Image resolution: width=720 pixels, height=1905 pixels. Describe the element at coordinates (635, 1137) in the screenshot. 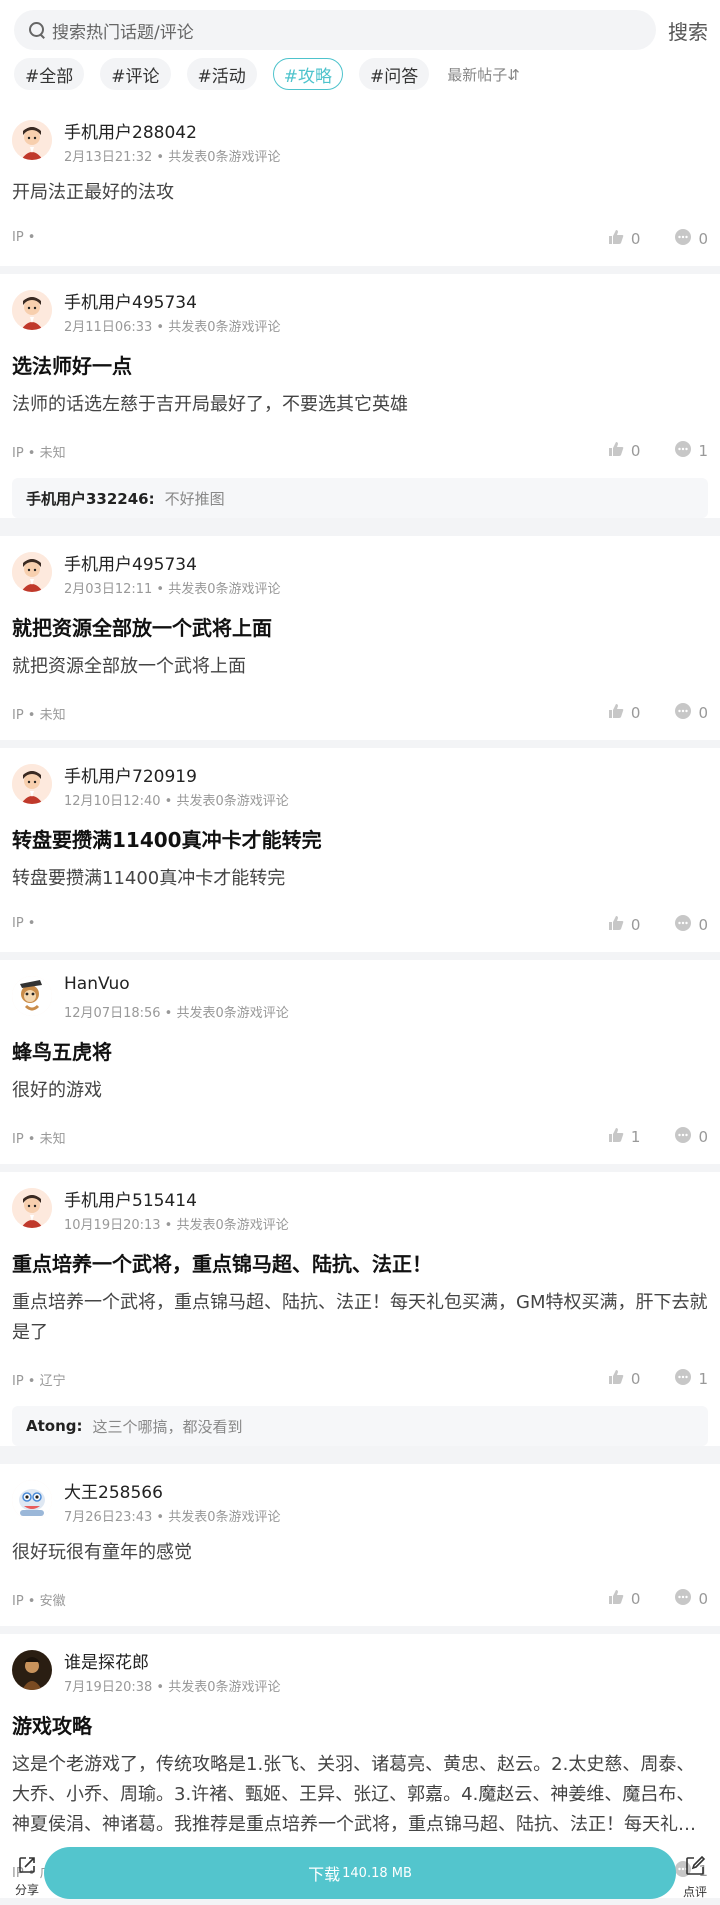

I see `like-count: 1` at that location.